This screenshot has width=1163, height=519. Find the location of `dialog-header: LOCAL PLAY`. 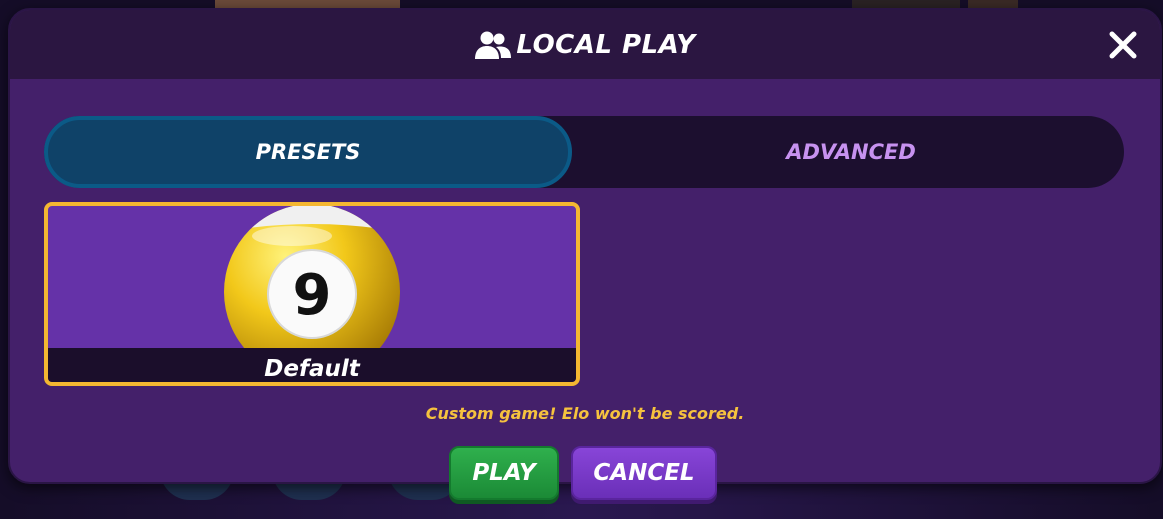

dialog-header: LOCAL PLAY is located at coordinates (585, 44).